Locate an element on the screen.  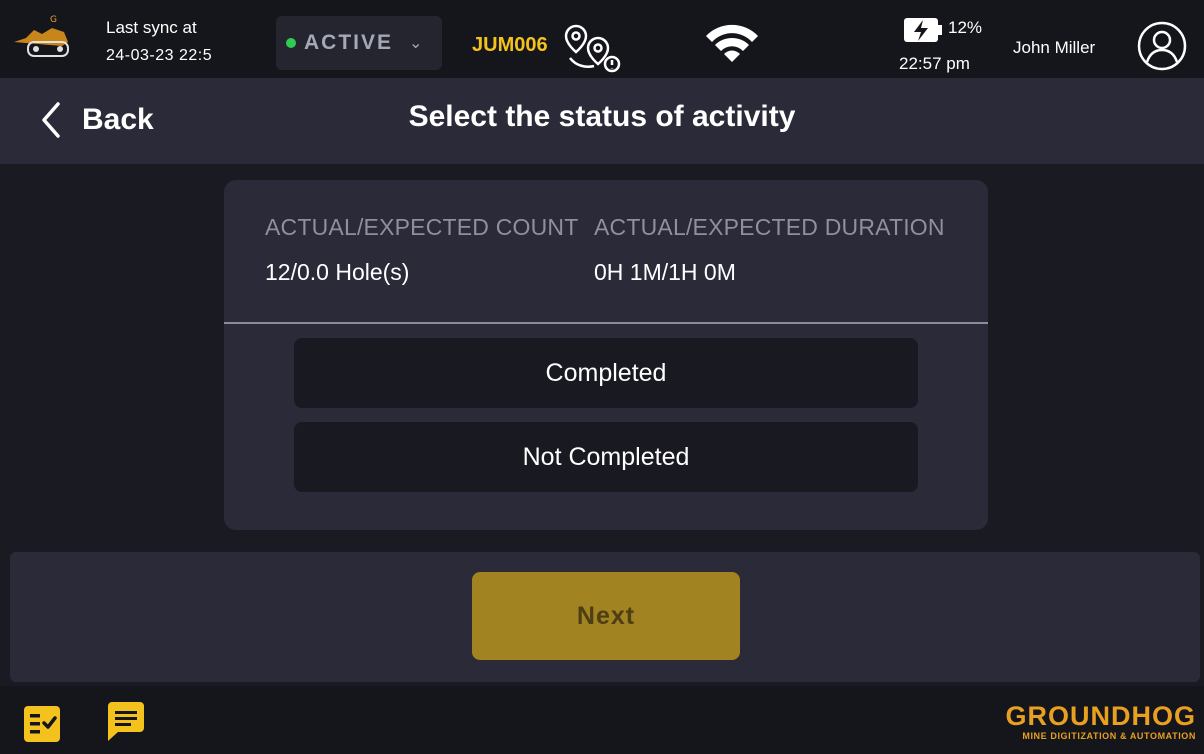
user-name: John Miller is located at coordinates (1054, 47).